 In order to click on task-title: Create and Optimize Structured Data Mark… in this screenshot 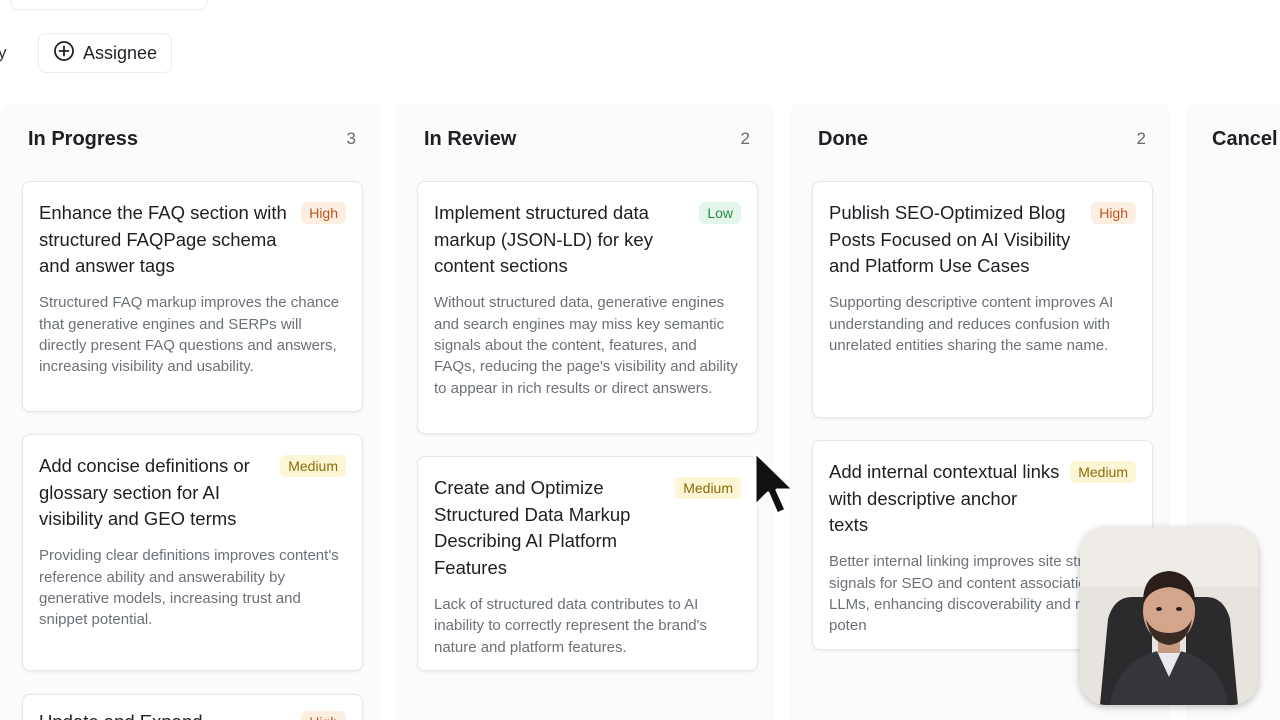, I will do `click(532, 528)`.